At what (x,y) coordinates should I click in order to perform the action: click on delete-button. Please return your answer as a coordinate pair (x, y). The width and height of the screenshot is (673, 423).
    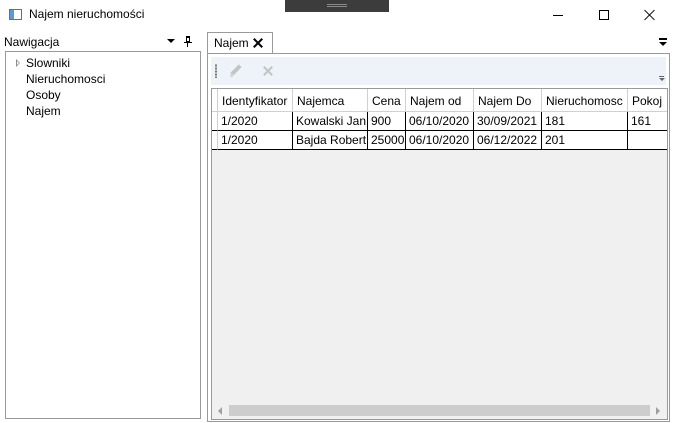
    Looking at the image, I should click on (268, 71).